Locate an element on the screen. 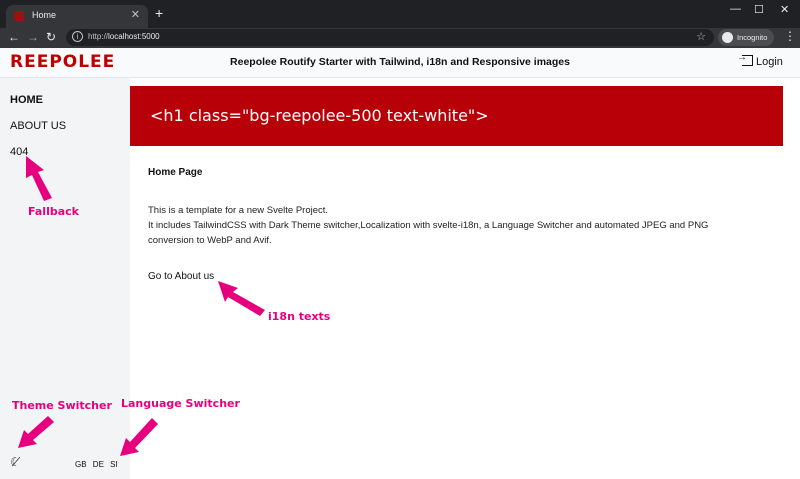  login-link: Login is located at coordinates (760, 60).